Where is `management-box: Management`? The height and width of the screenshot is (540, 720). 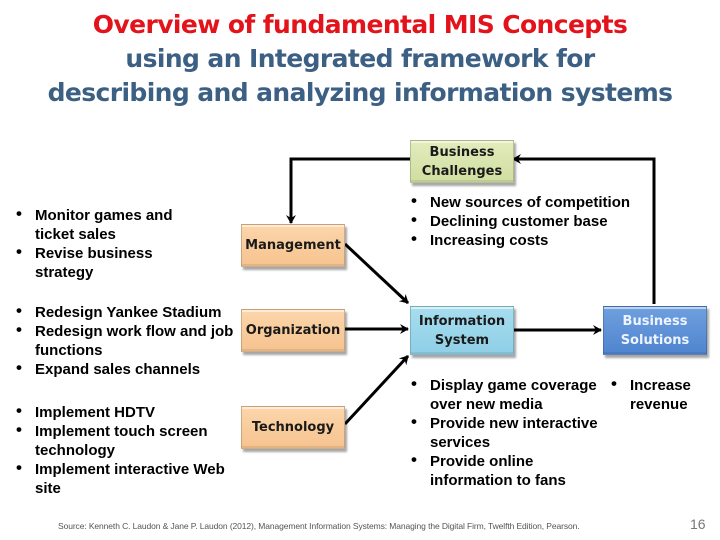
management-box: Management is located at coordinates (293, 245).